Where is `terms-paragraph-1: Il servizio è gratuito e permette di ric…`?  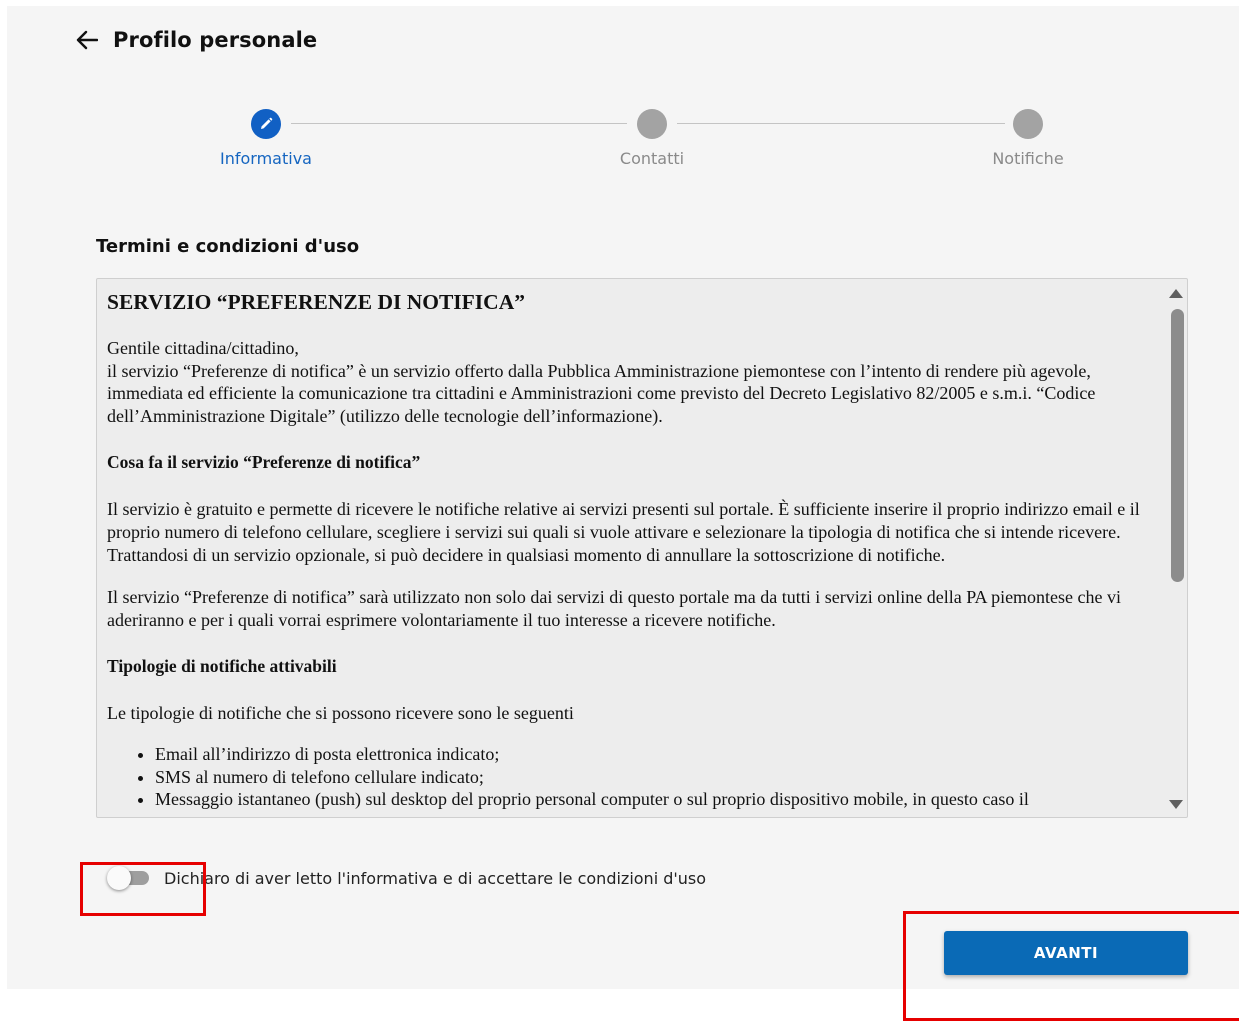 terms-paragraph-1: Il servizio è gratuito e permette di ric… is located at coordinates (623, 532).